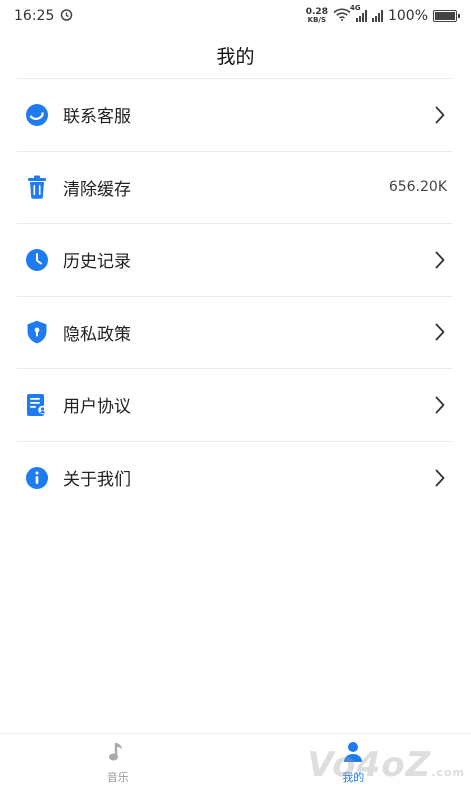 The width and height of the screenshot is (471, 791). Describe the element at coordinates (407, 16) in the screenshot. I see `battery-text: 100%` at that location.